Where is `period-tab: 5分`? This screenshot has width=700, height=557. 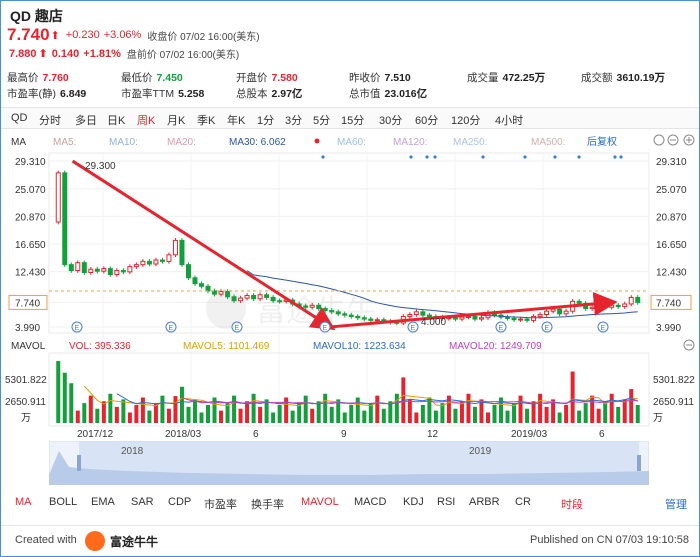 period-tab: 5分 is located at coordinates (321, 120).